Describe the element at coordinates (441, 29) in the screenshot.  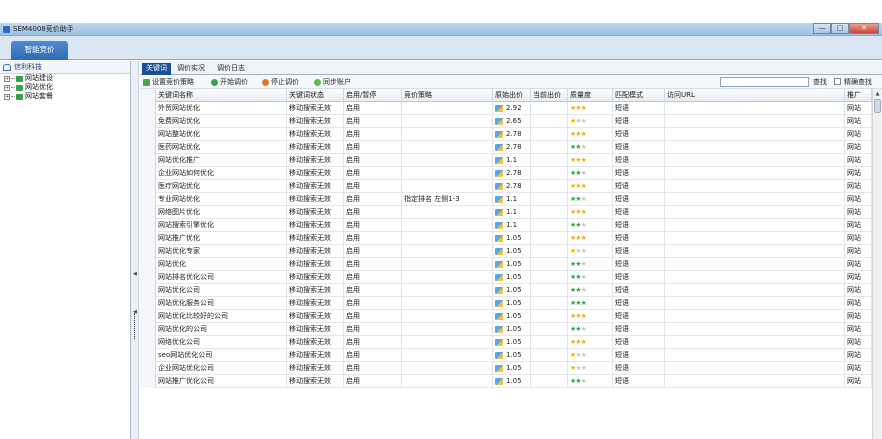
I see `title-bar: SEM4008竞价助手 — □ ✕` at that location.